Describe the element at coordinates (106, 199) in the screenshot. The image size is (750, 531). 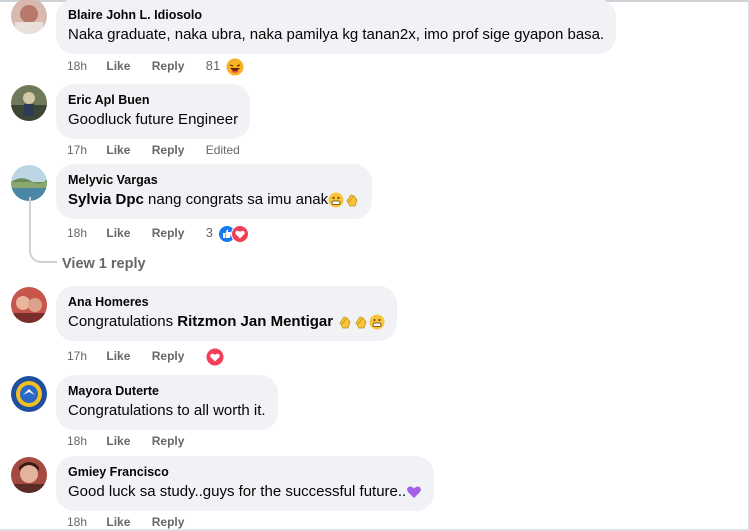
I see `mention-link: Sylvia Dpc` at that location.